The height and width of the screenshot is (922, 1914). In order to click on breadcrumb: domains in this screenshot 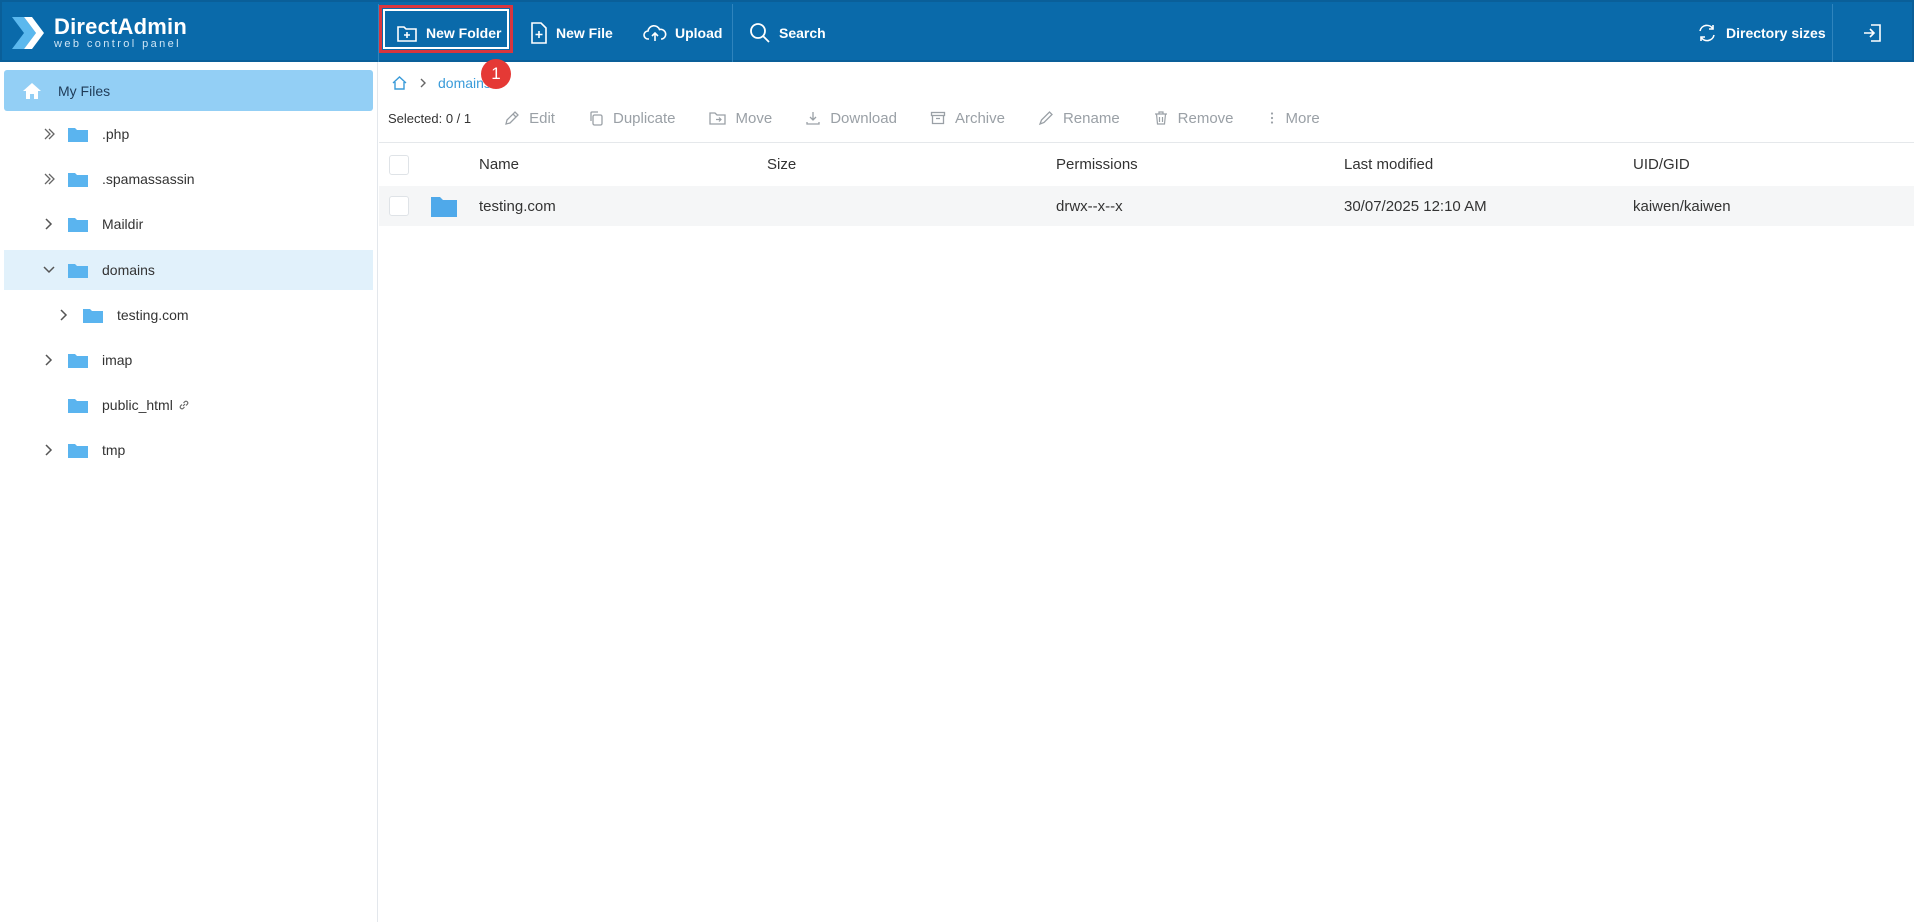, I will do `click(441, 83)`.